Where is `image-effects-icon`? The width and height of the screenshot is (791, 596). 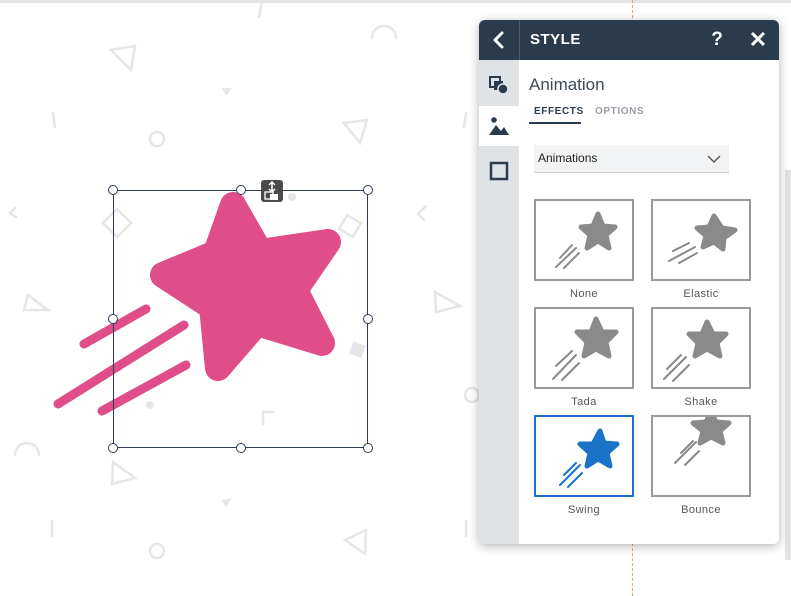
image-effects-icon is located at coordinates (499, 126).